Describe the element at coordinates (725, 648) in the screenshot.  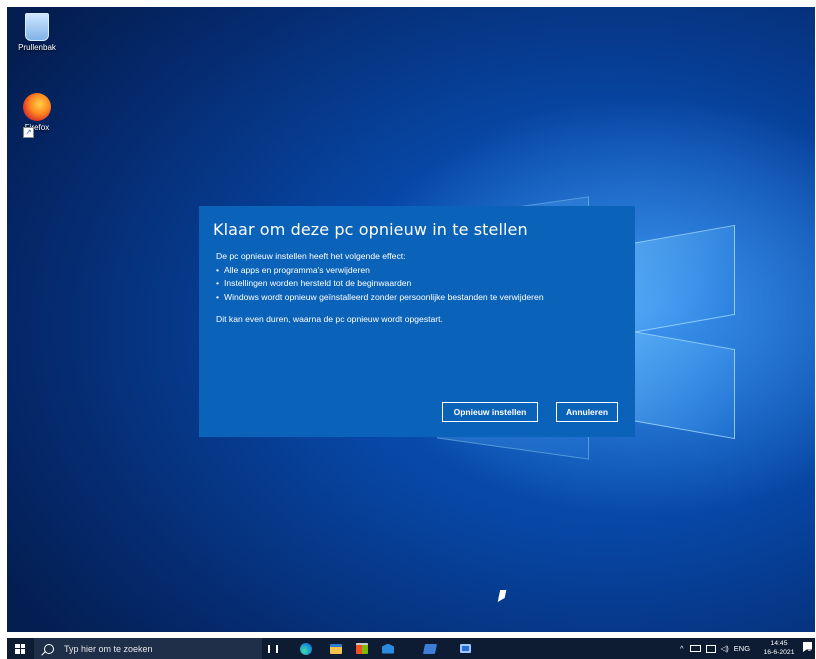
I see `volume-icon: ◁)` at that location.